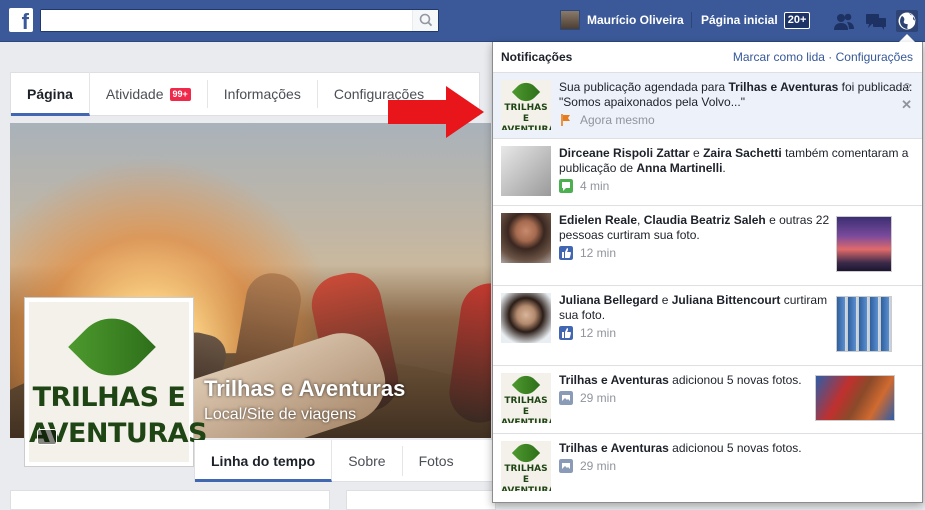 The height and width of the screenshot is (510, 925). Describe the element at coordinates (609, 300) in the screenshot. I see `actor-name: Juliana Bellegard` at that location.